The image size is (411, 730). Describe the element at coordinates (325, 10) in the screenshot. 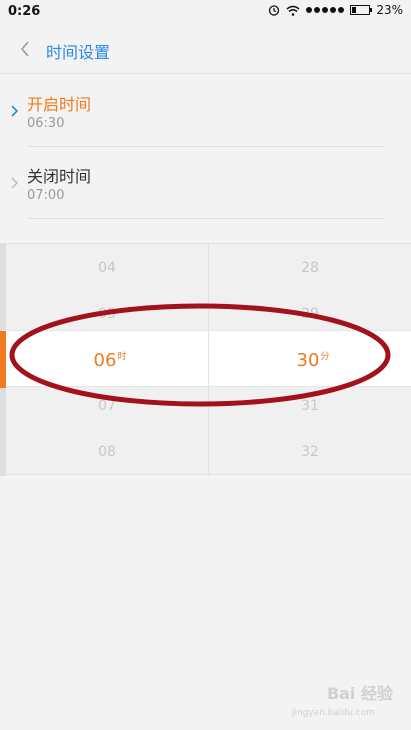

I see `signal-icon` at that location.